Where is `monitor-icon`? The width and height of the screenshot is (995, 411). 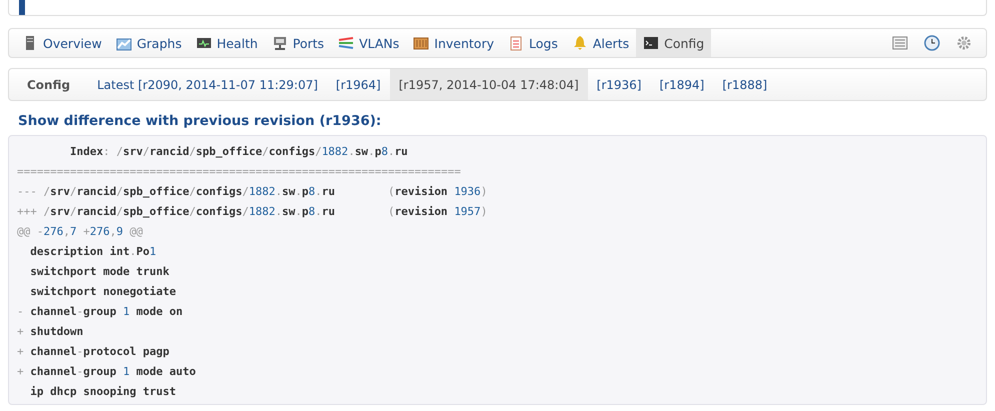 monitor-icon is located at coordinates (204, 43).